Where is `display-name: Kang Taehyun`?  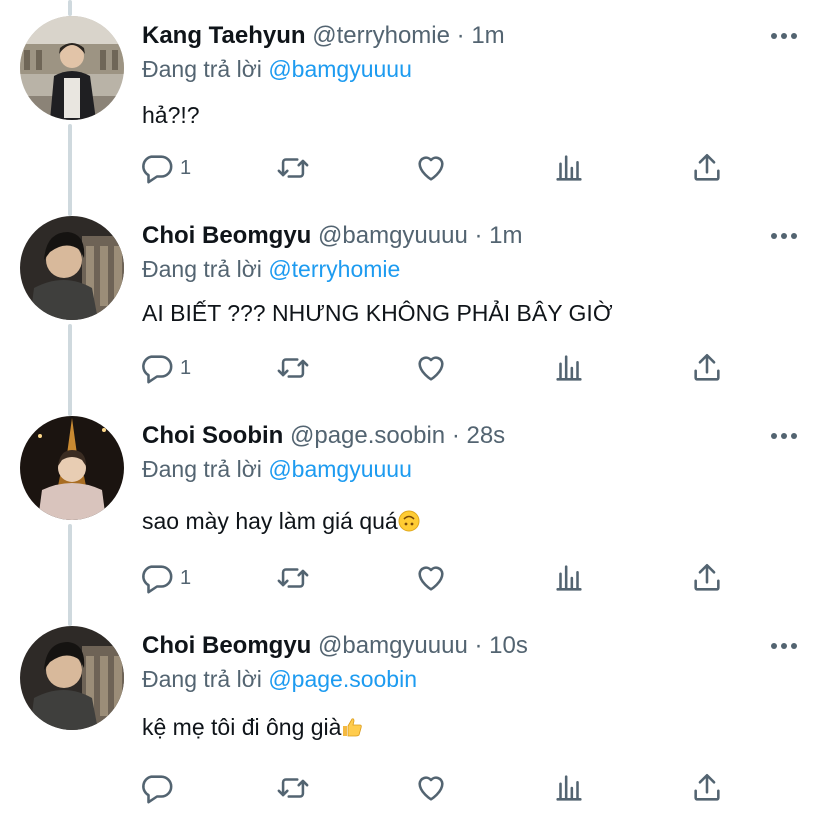 display-name: Kang Taehyun is located at coordinates (224, 35).